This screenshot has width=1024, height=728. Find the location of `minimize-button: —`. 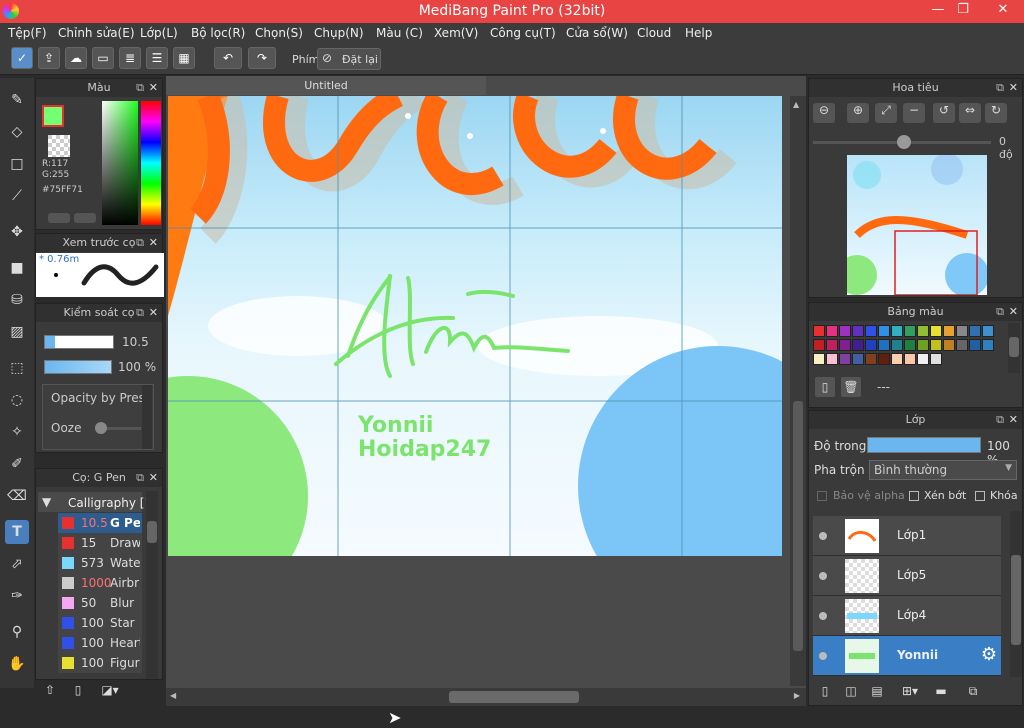

minimize-button: — is located at coordinates (938, 11).